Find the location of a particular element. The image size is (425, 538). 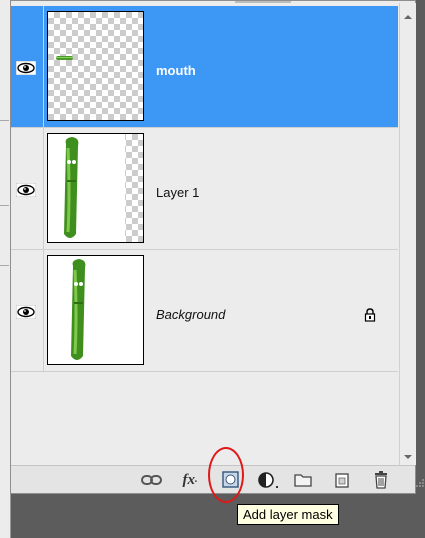

lock-icon is located at coordinates (370, 315).